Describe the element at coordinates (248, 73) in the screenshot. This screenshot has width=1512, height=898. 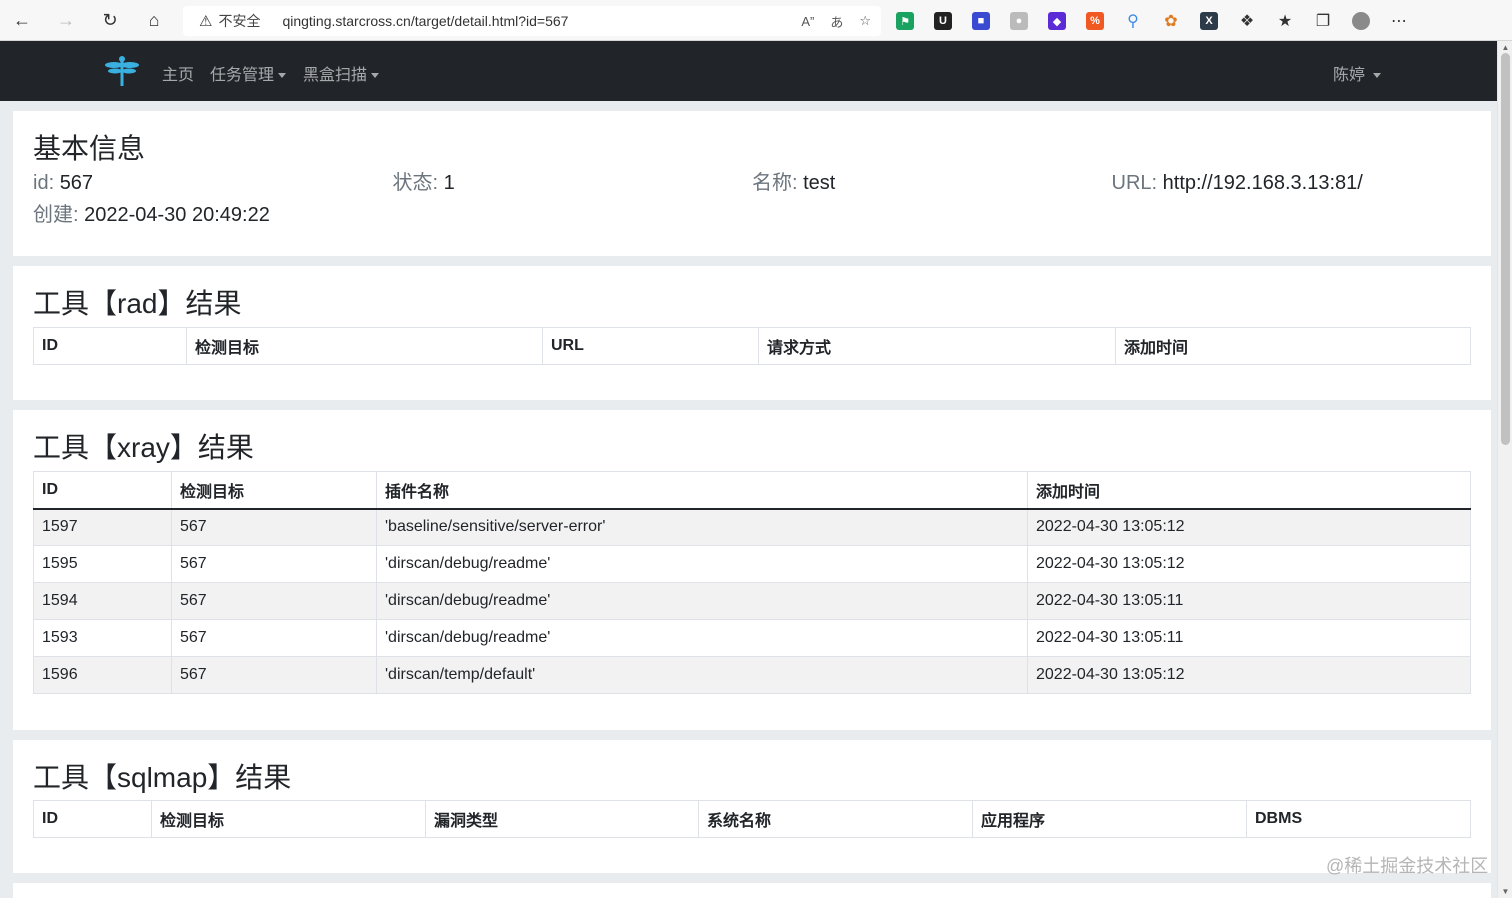
I see `nav-tasks-dropdown: 任务管理` at that location.